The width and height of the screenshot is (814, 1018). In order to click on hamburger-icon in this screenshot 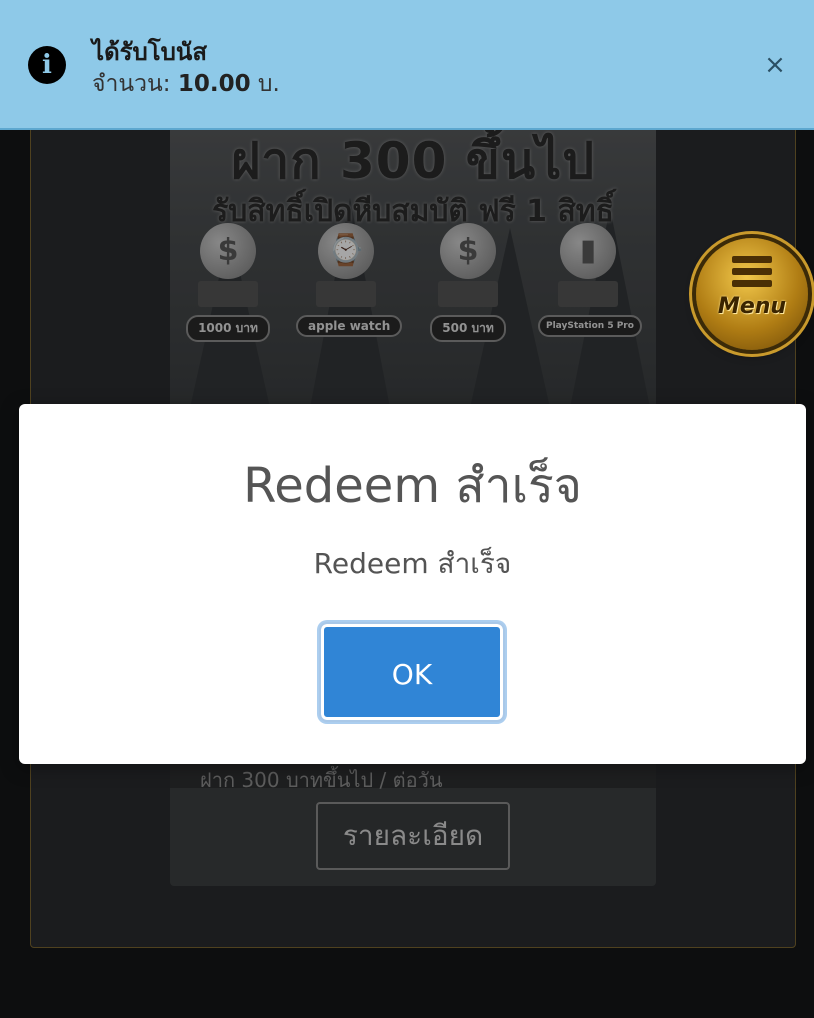, I will do `click(752, 273)`.